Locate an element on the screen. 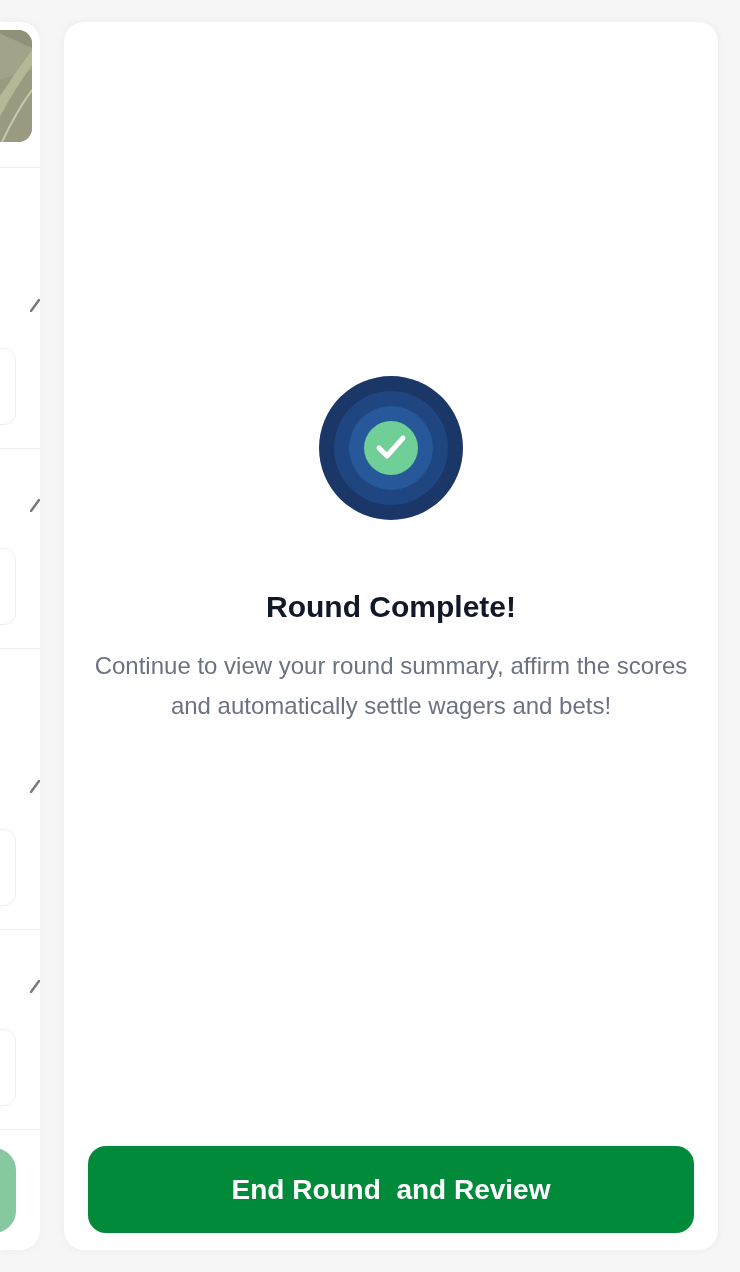 This screenshot has width=740, height=1272. dialog-message: Continue to view your round summary, affirm the scores and automatically settle wagers and bets! is located at coordinates (391, 686).